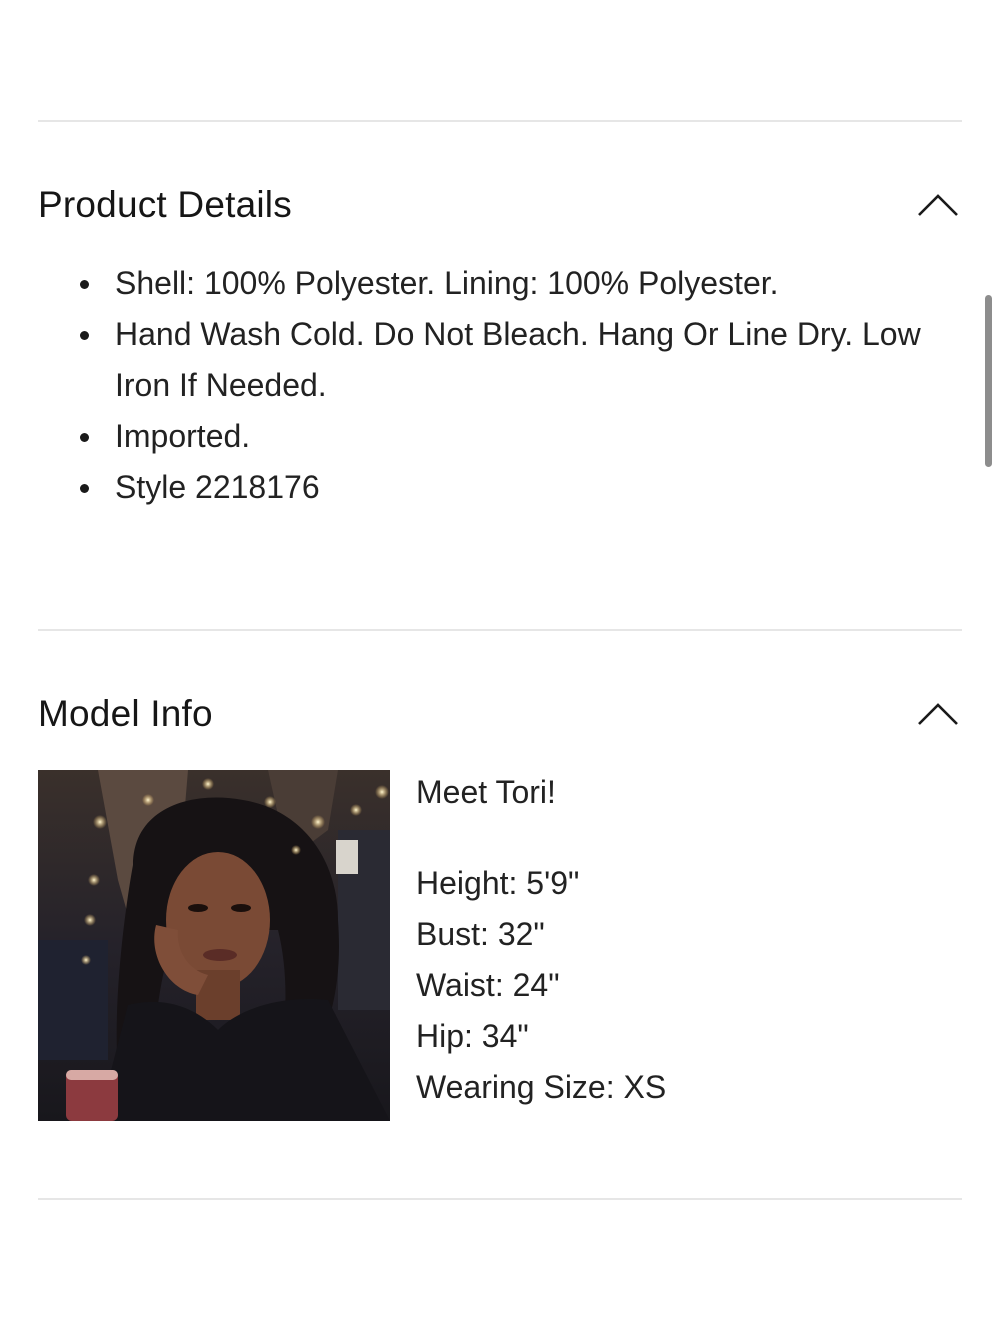  Describe the element at coordinates (480, 934) in the screenshot. I see `model-stat-bust: Bust: 32"` at that location.